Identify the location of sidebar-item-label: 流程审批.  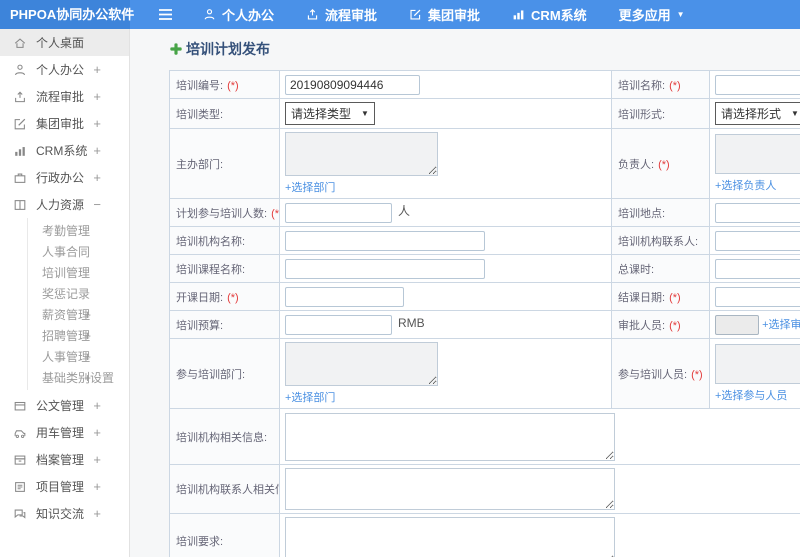
(60, 97).